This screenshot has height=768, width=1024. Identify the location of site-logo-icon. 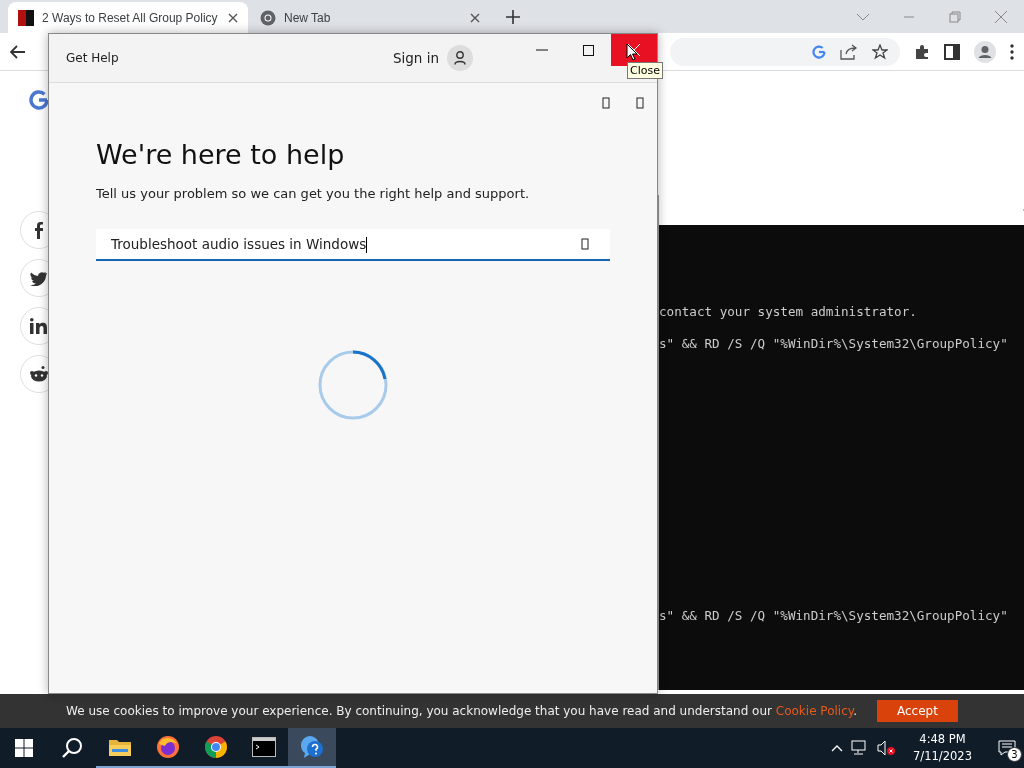
(26, 17).